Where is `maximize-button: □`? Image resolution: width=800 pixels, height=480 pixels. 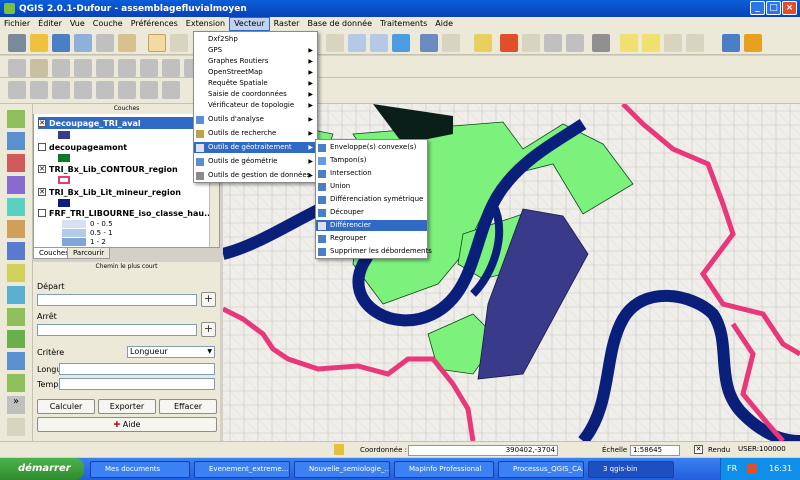 maximize-button: □ is located at coordinates (773, 8).